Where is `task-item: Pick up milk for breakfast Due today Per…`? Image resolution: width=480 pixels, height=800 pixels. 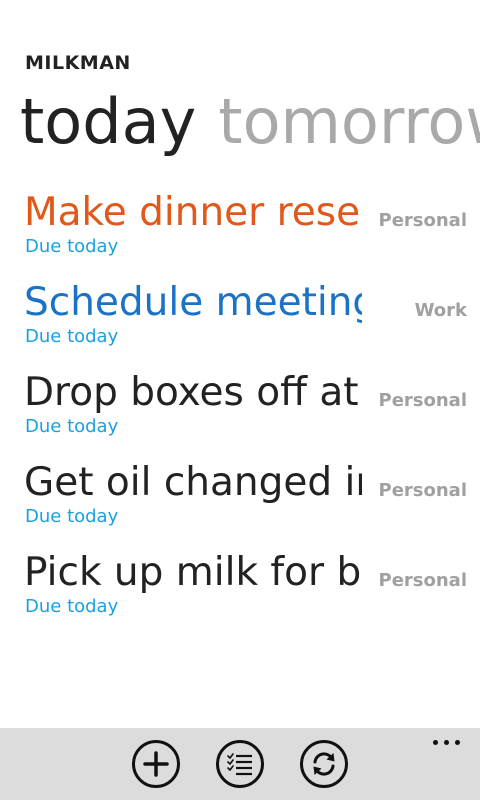 task-item: Pick up milk for breakfast Due today Per… is located at coordinates (240, 591).